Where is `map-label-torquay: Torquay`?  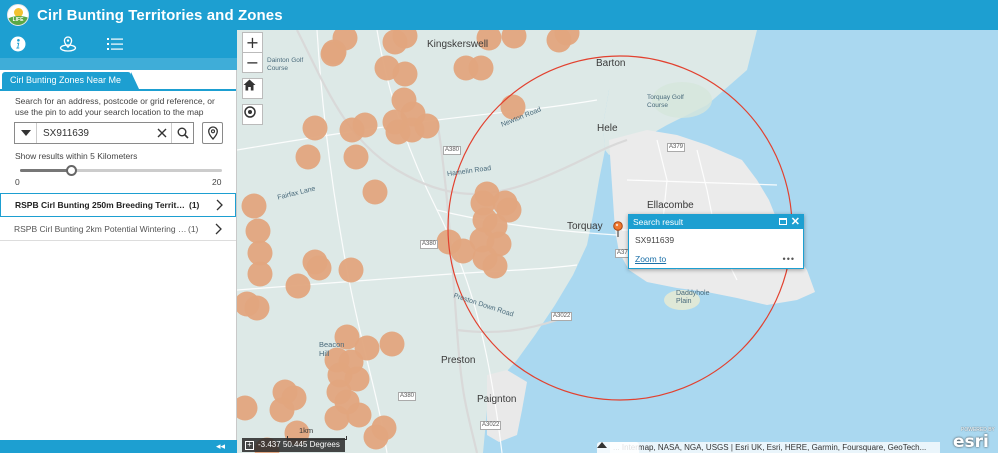 map-label-torquay: Torquay is located at coordinates (585, 226).